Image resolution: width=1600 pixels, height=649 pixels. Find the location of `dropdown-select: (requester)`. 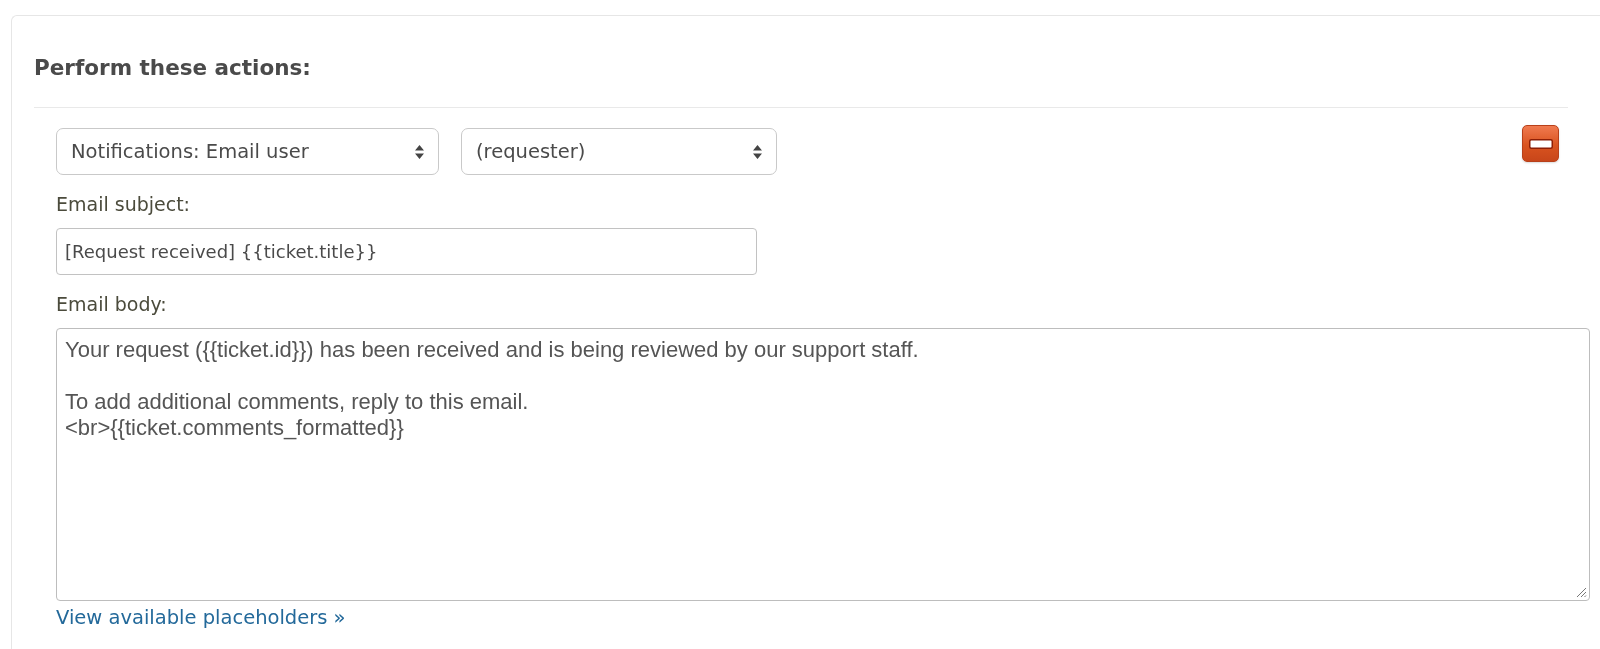

dropdown-select: (requester) is located at coordinates (619, 151).